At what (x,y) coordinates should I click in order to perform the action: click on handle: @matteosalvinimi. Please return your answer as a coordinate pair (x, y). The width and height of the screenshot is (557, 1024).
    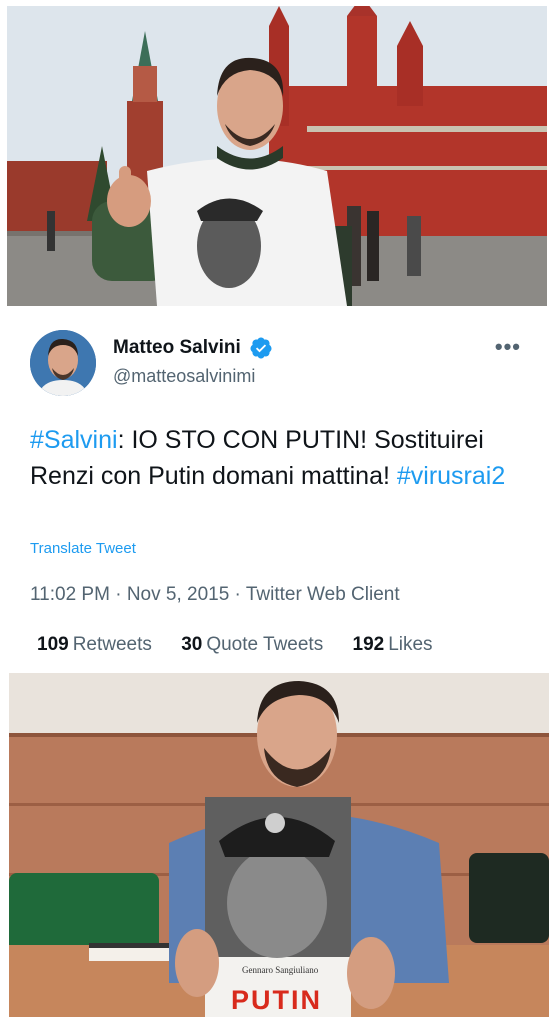
    Looking at the image, I should click on (193, 376).